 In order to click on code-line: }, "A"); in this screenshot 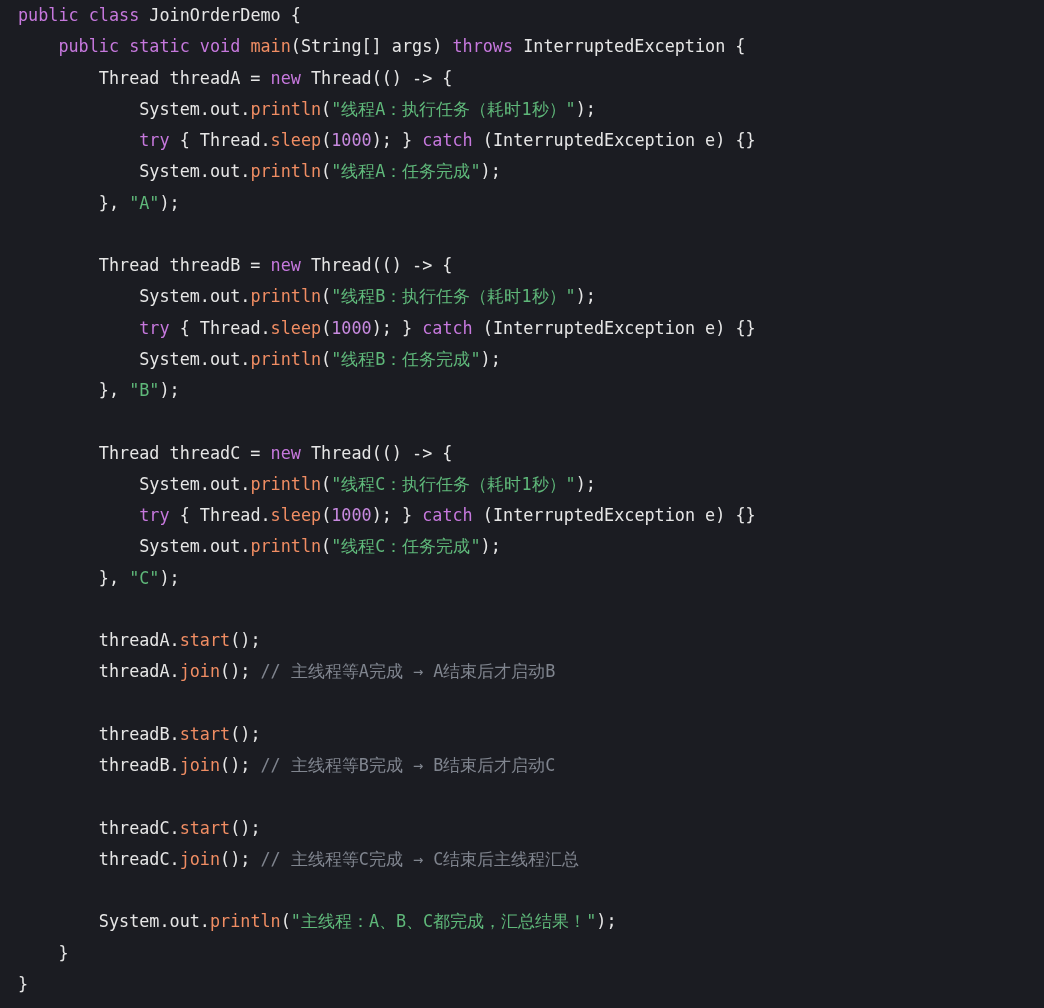, I will do `click(138, 203)`.